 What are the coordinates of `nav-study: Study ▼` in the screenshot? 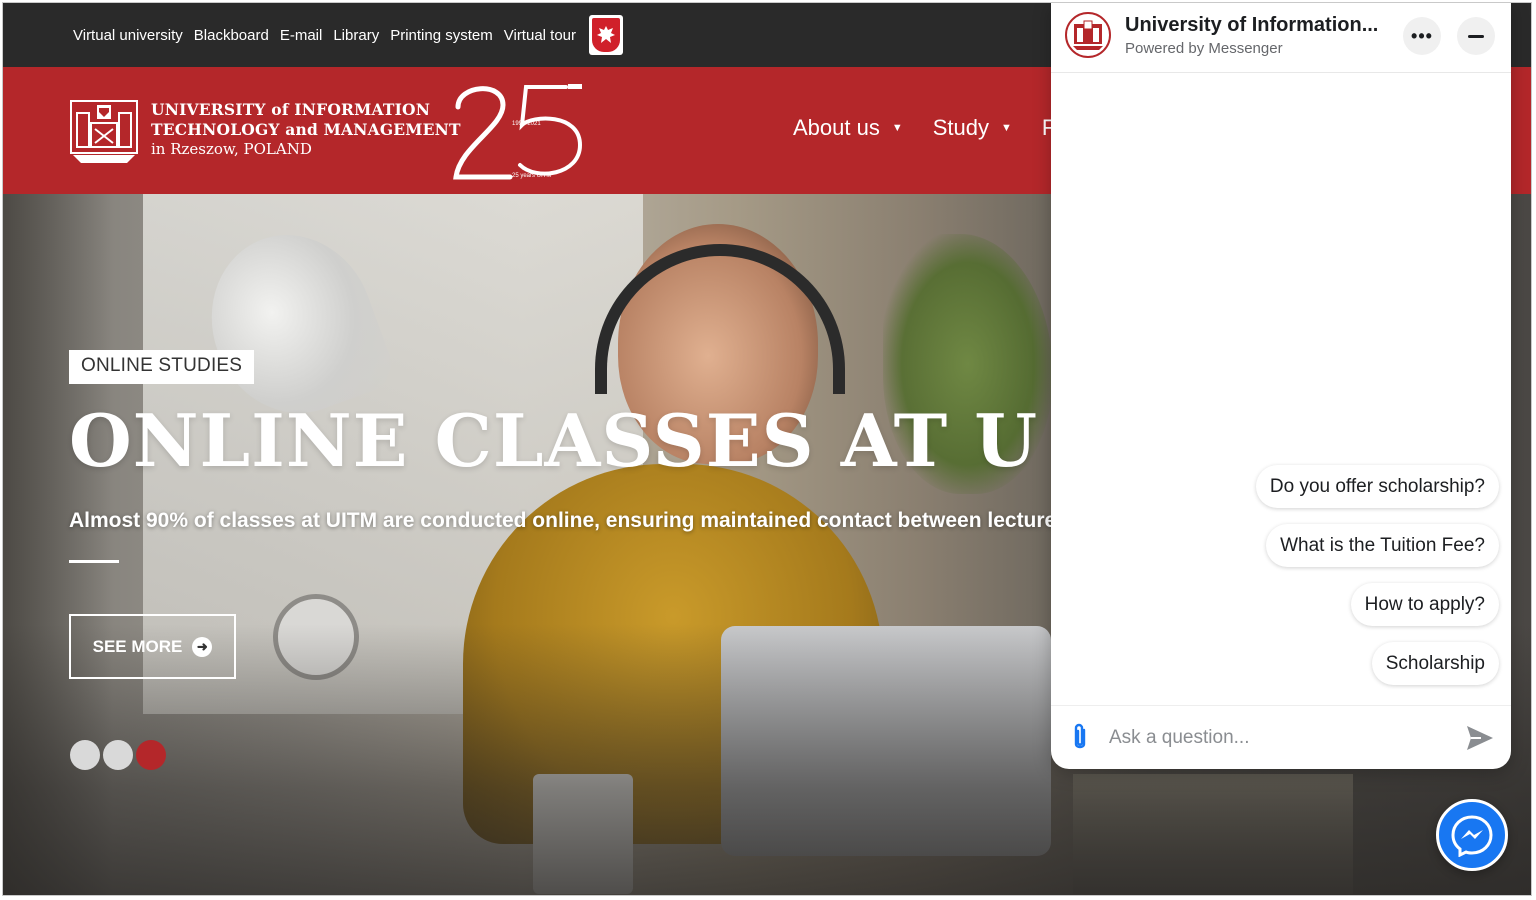 It's located at (972, 128).